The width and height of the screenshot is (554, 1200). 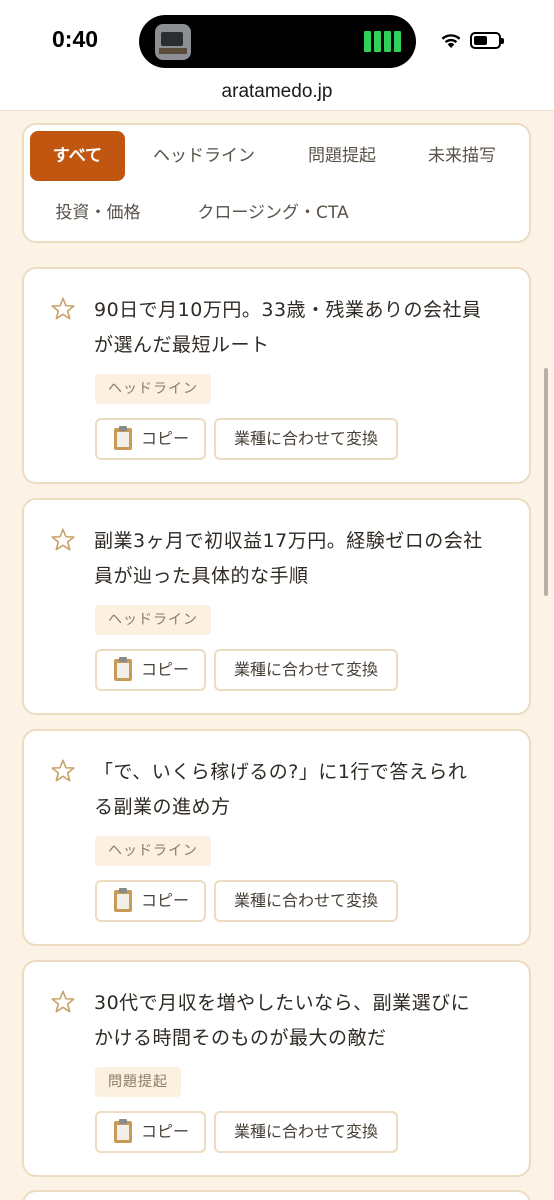 What do you see at coordinates (487, 40) in the screenshot?
I see `battery-icon` at bounding box center [487, 40].